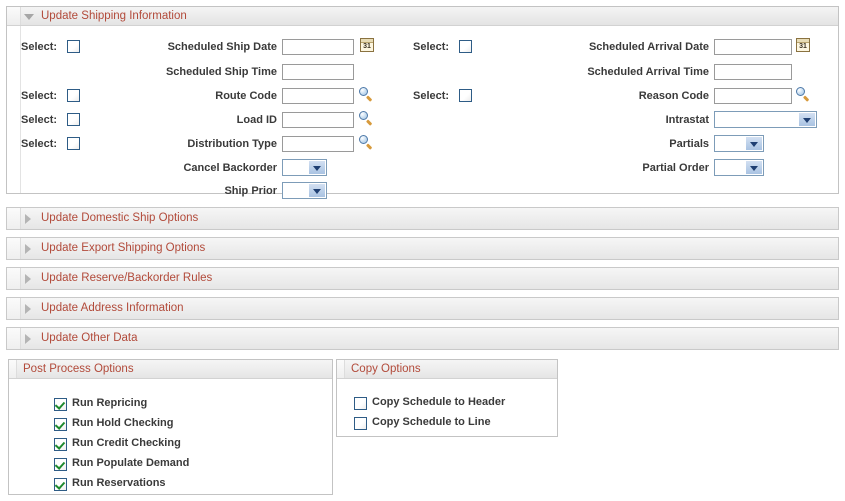 The width and height of the screenshot is (845, 501). What do you see at coordinates (673, 96) in the screenshot?
I see `field-label-reason-code: Reason Code` at bounding box center [673, 96].